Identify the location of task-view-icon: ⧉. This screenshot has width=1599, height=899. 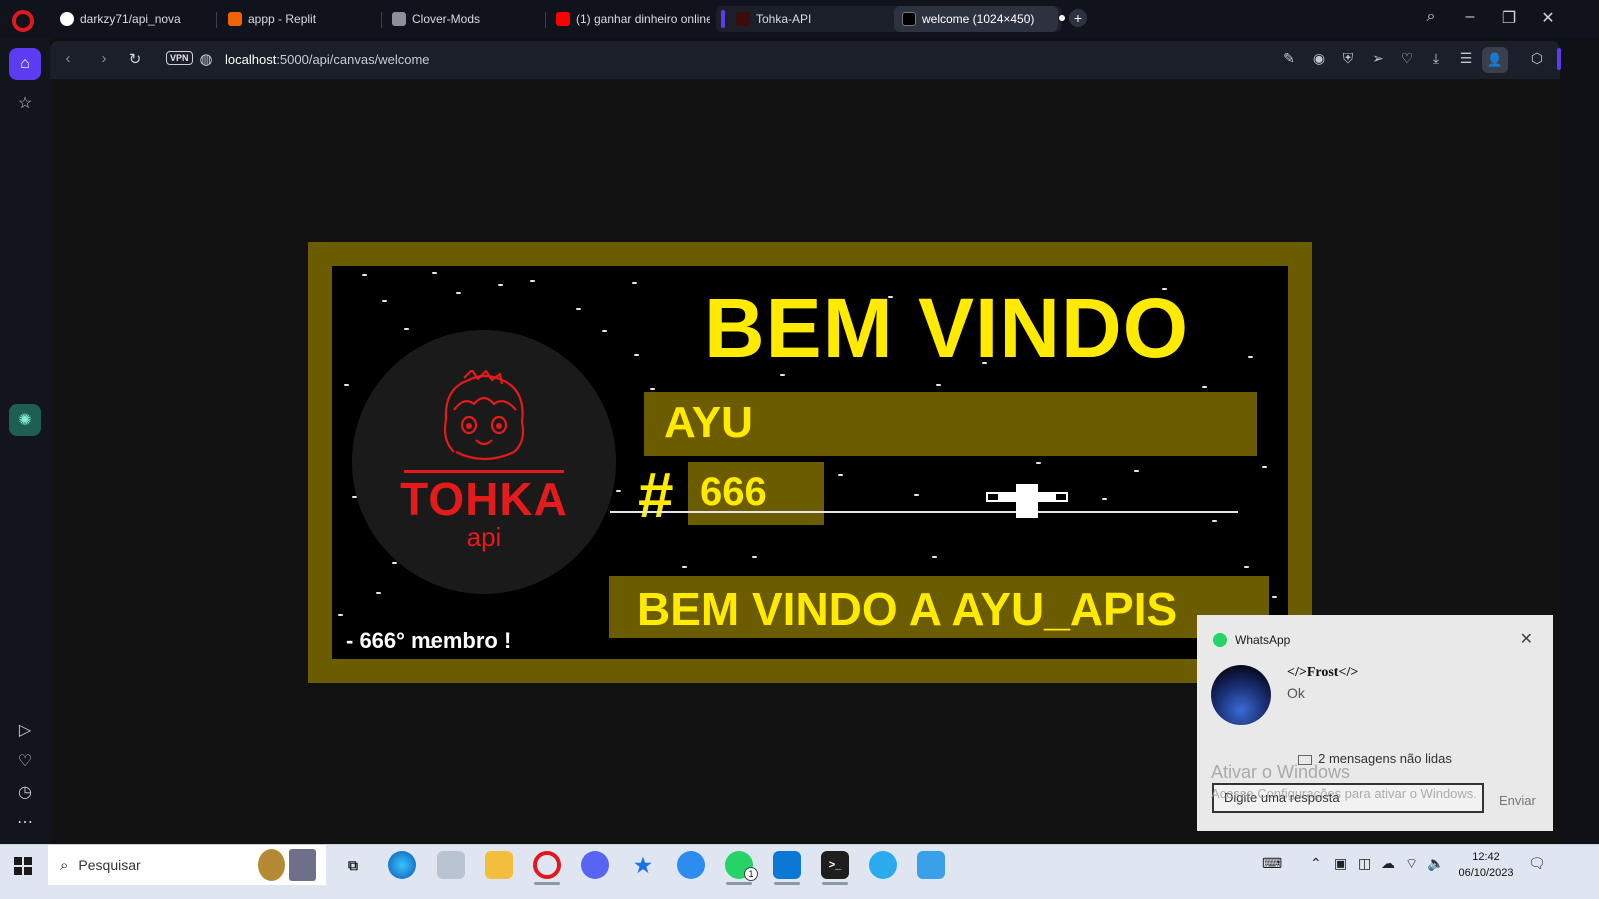
(353, 865).